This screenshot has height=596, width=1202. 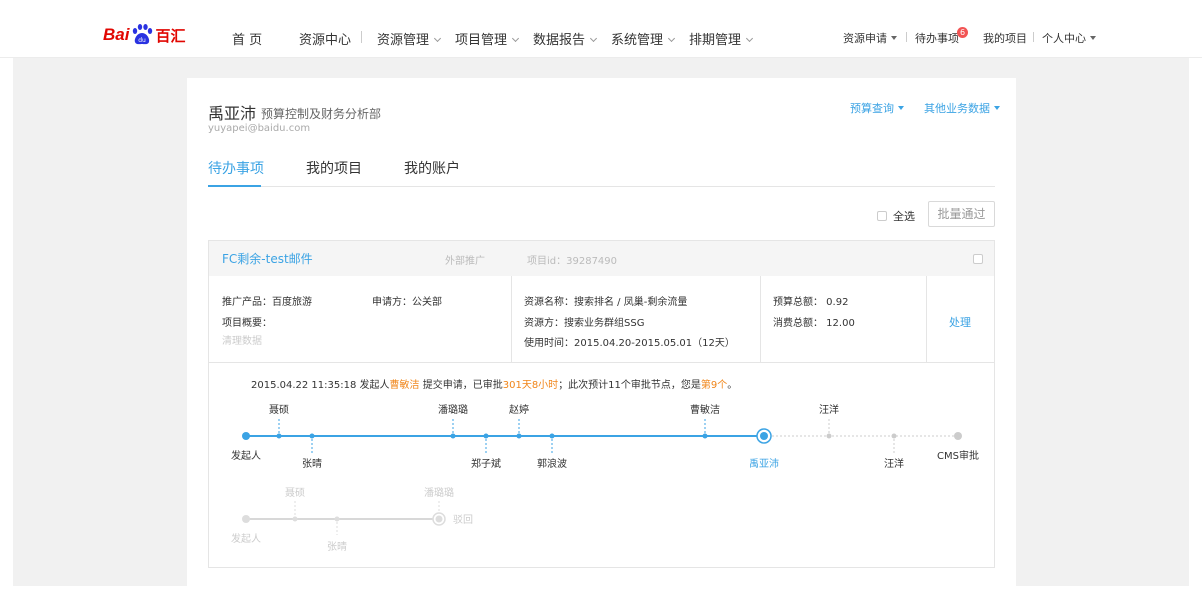 I want to click on flow-node-start, so click(x=246, y=436).